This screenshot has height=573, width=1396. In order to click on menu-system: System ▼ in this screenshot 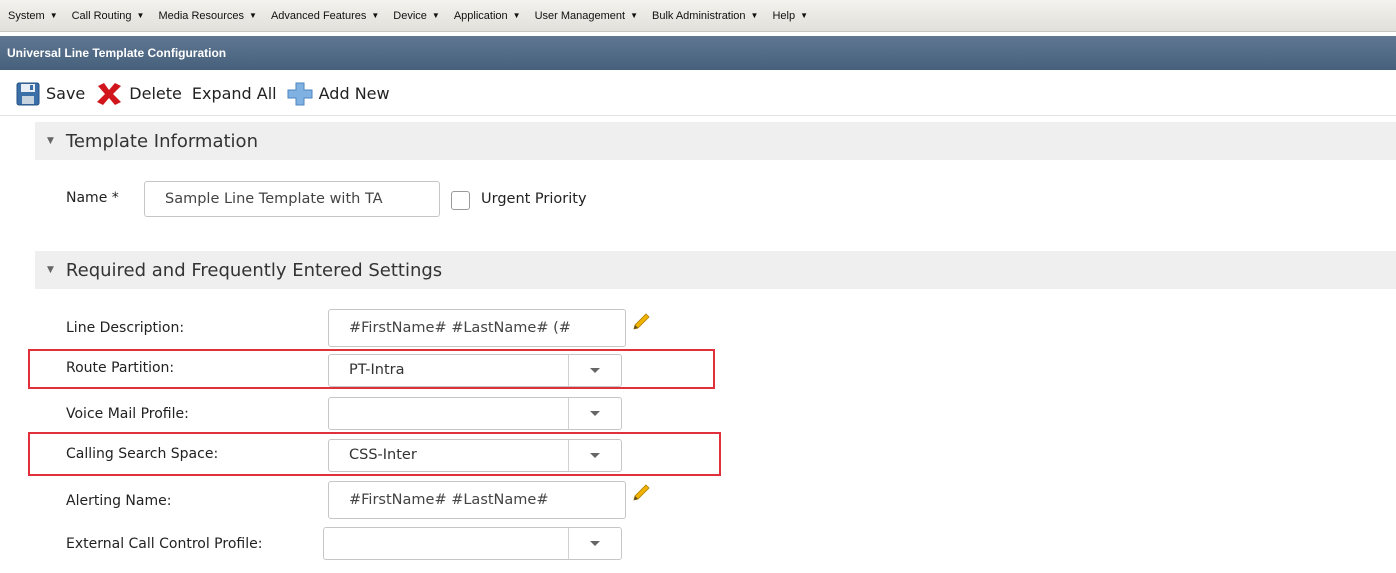, I will do `click(33, 16)`.